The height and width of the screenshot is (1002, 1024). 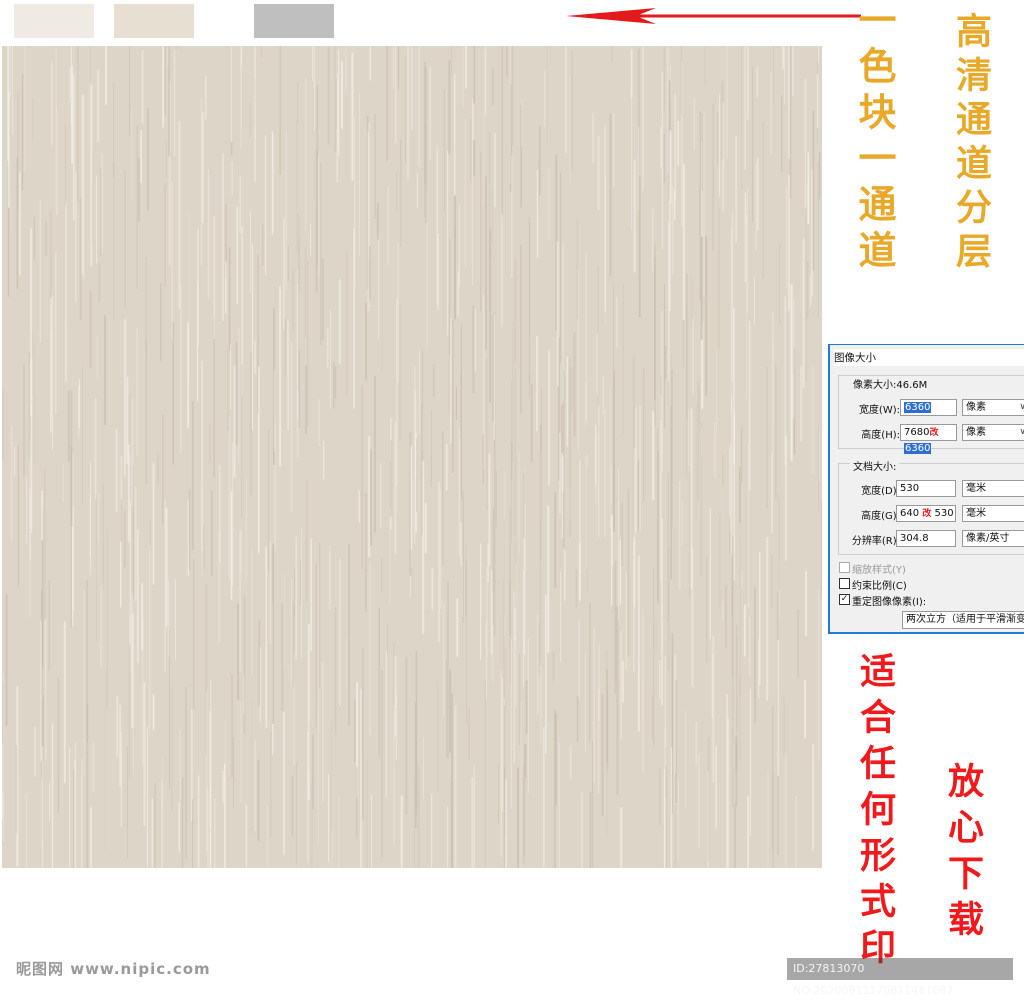 What do you see at coordinates (926, 513) in the screenshot?
I see `doc-height-input: 640 改 530` at bounding box center [926, 513].